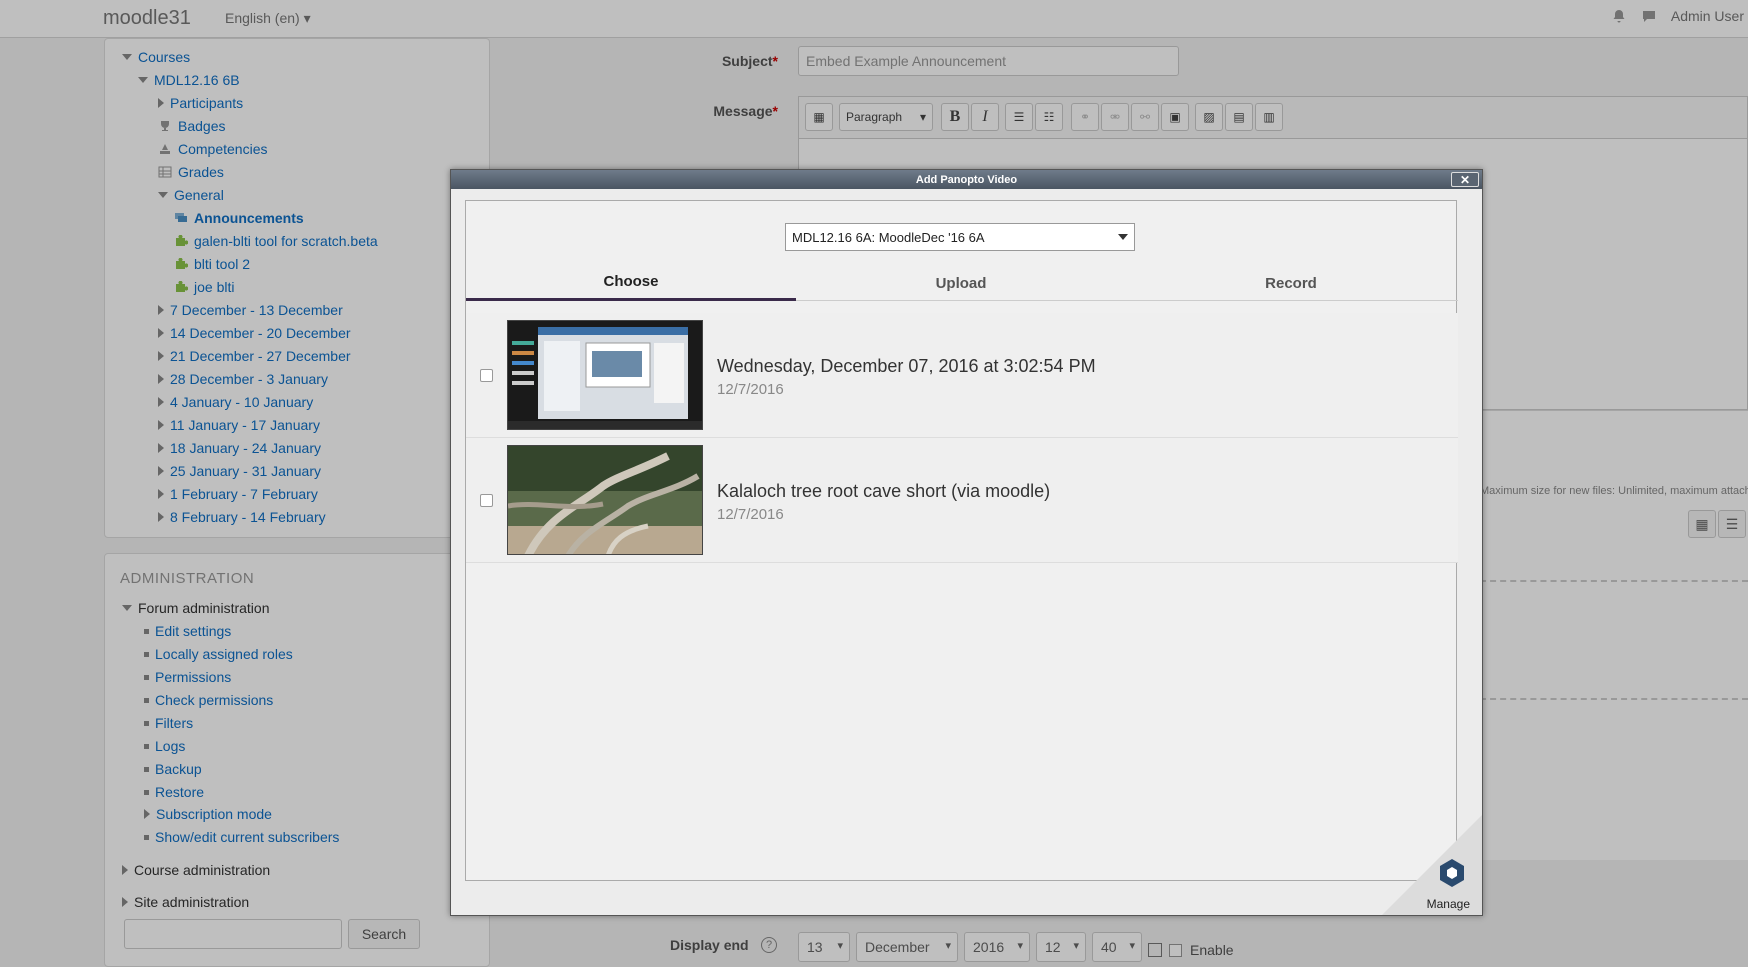 This screenshot has height=967, width=1748. I want to click on attachments-section, so click(1614, 635).